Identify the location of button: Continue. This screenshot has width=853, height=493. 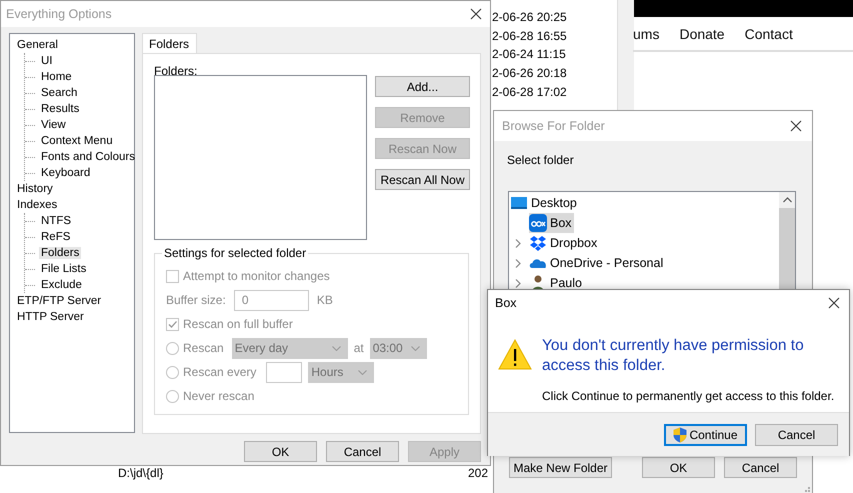
(705, 435).